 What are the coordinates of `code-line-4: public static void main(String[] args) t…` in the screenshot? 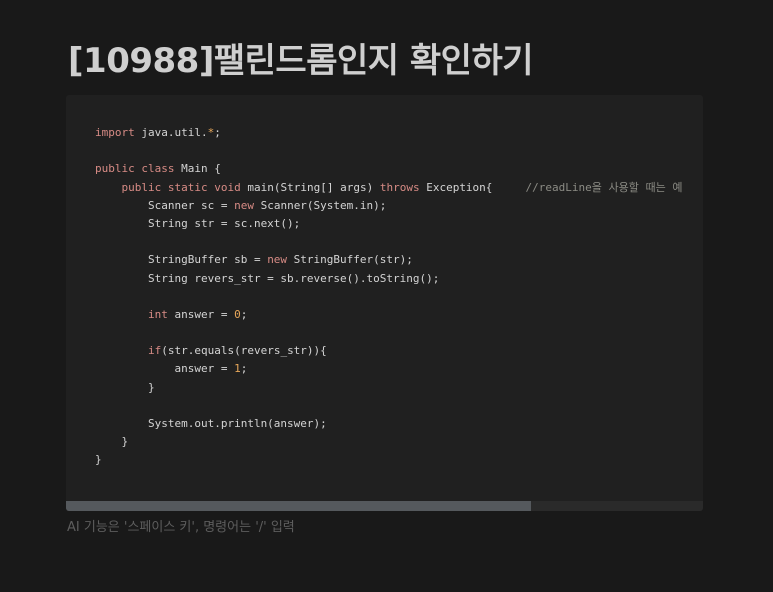 It's located at (402, 187).